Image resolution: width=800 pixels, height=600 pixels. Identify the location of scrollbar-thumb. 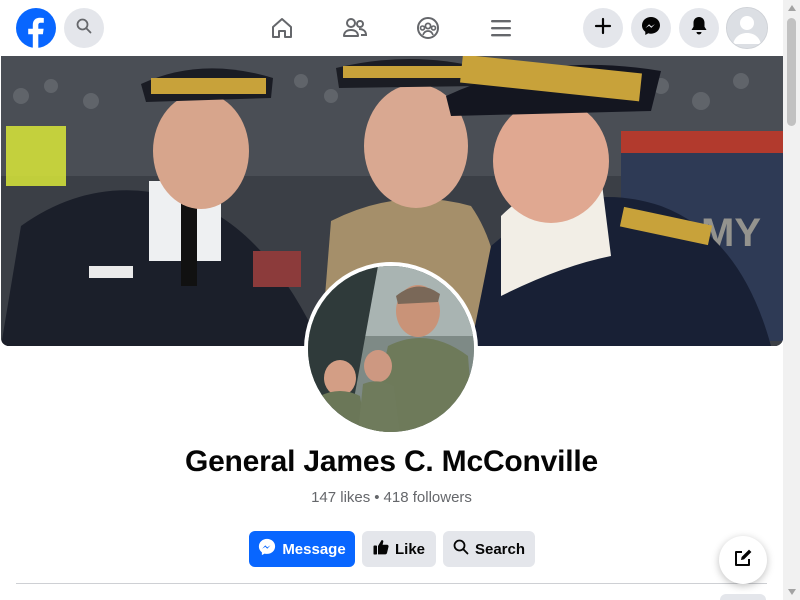
(791, 72).